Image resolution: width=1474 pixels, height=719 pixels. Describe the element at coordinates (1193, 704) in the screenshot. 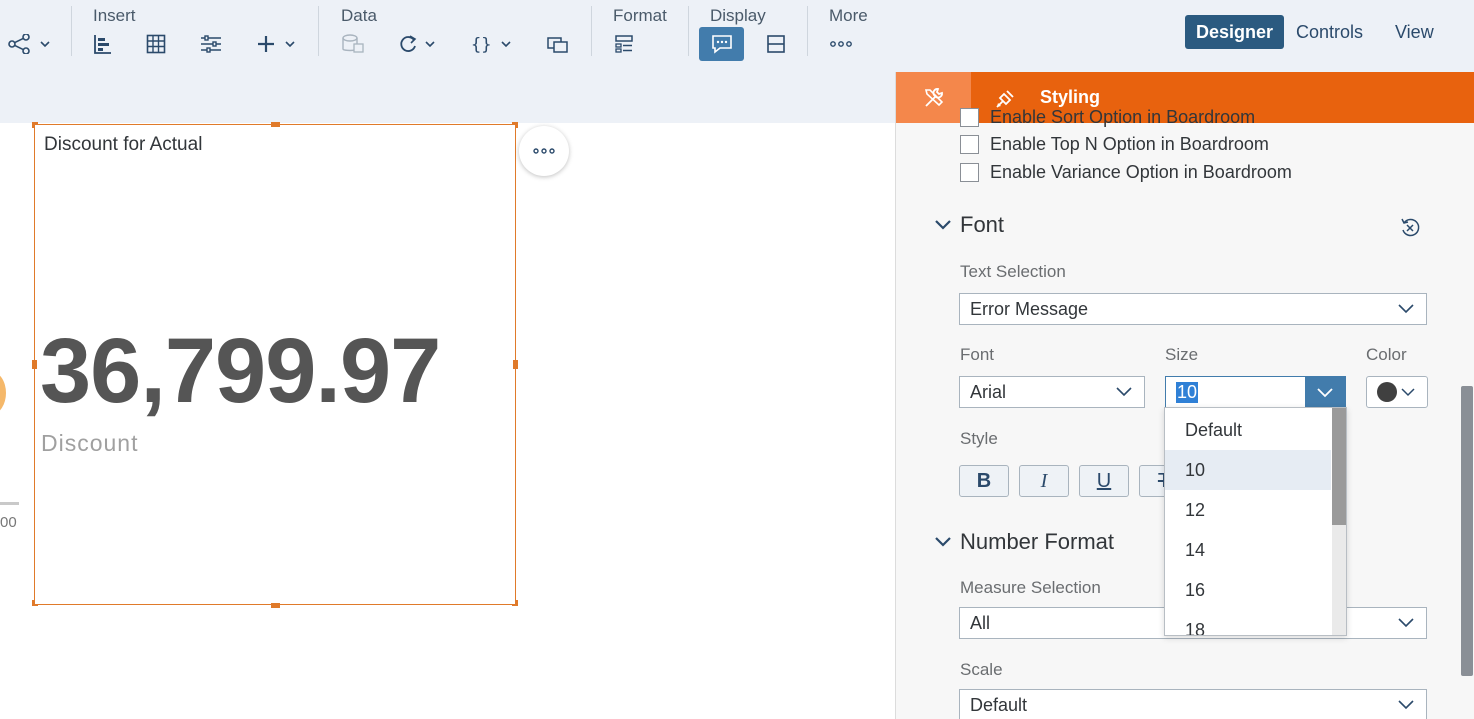

I see `scale-dropdown: Default` at that location.